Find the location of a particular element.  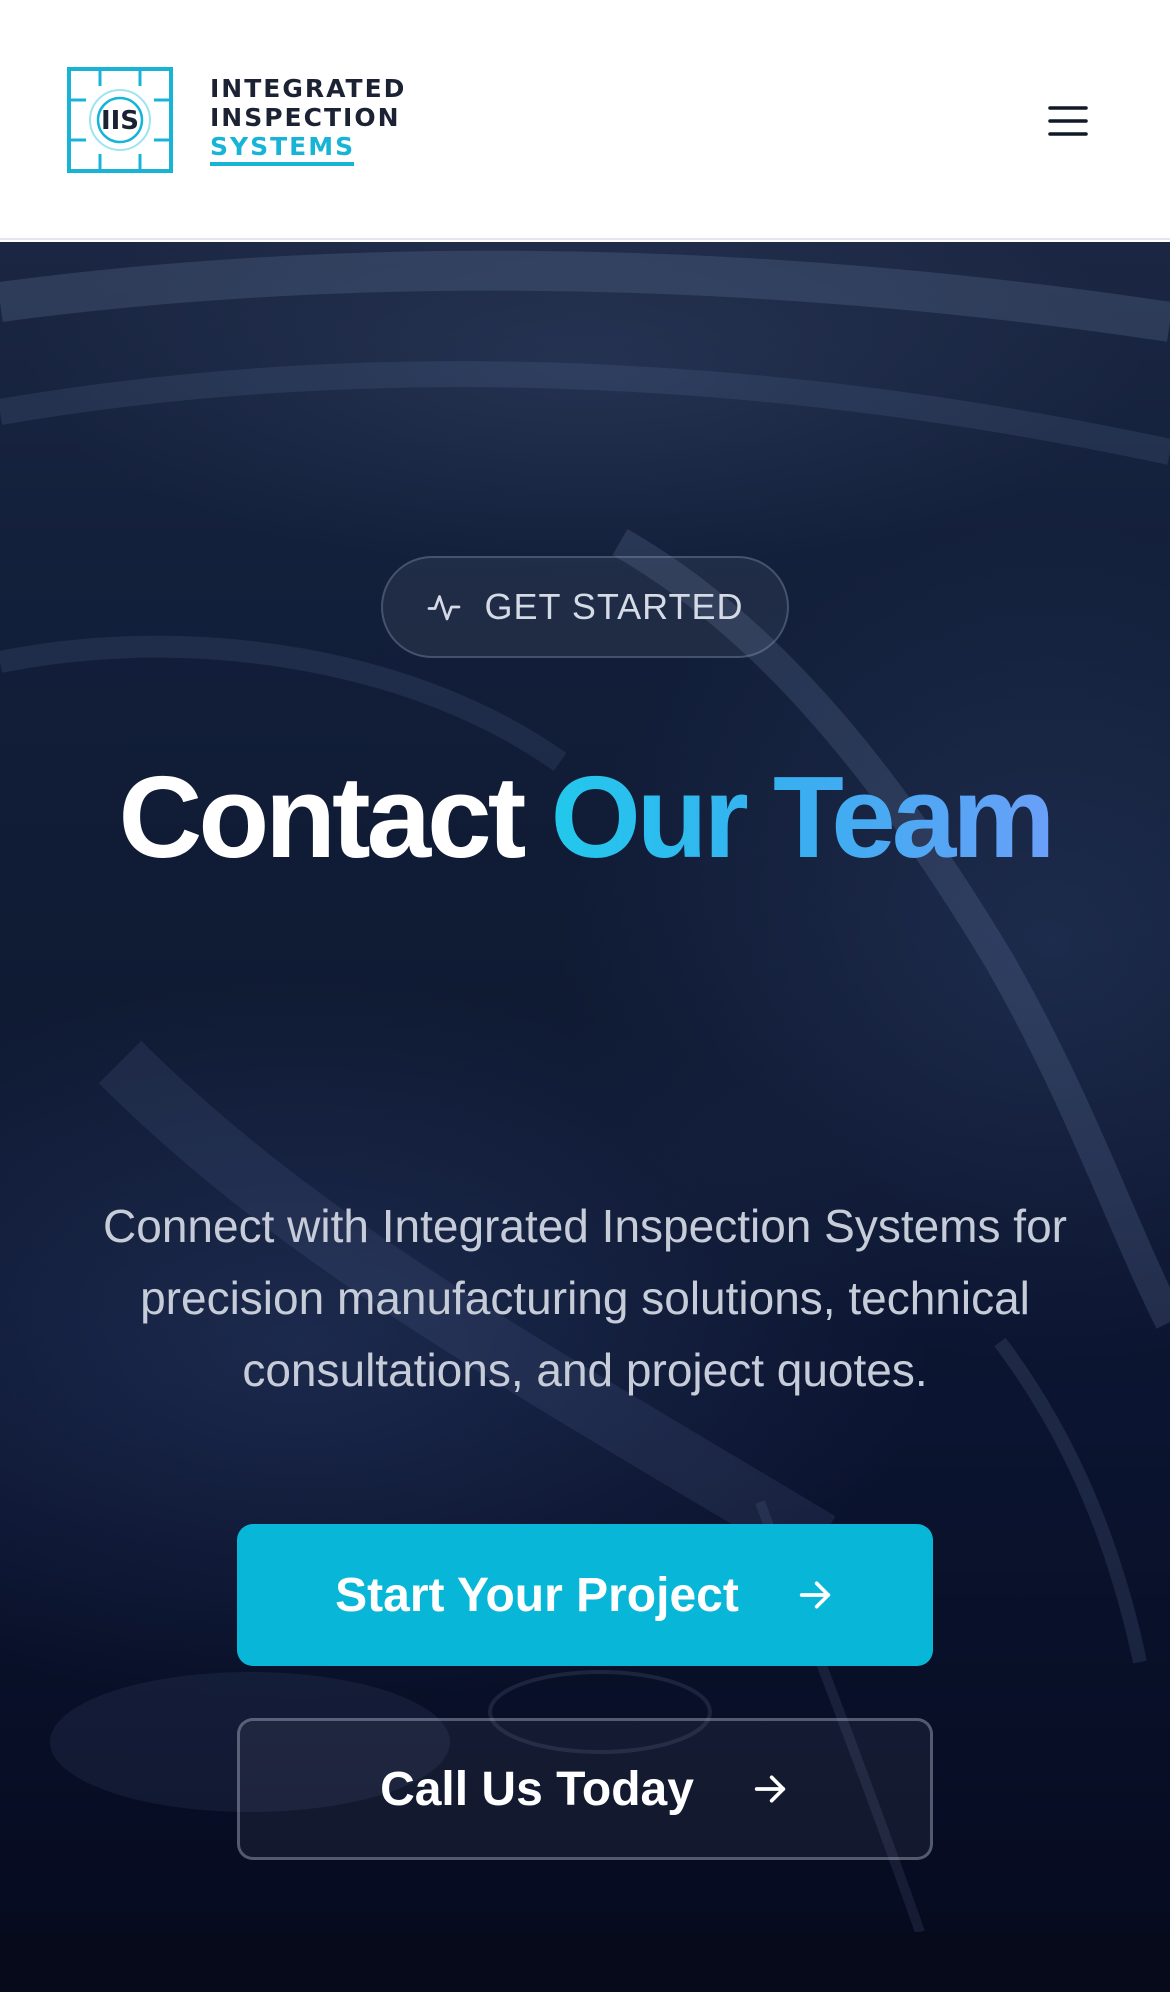

logo-line-3: SYSTEMS is located at coordinates (283, 146).